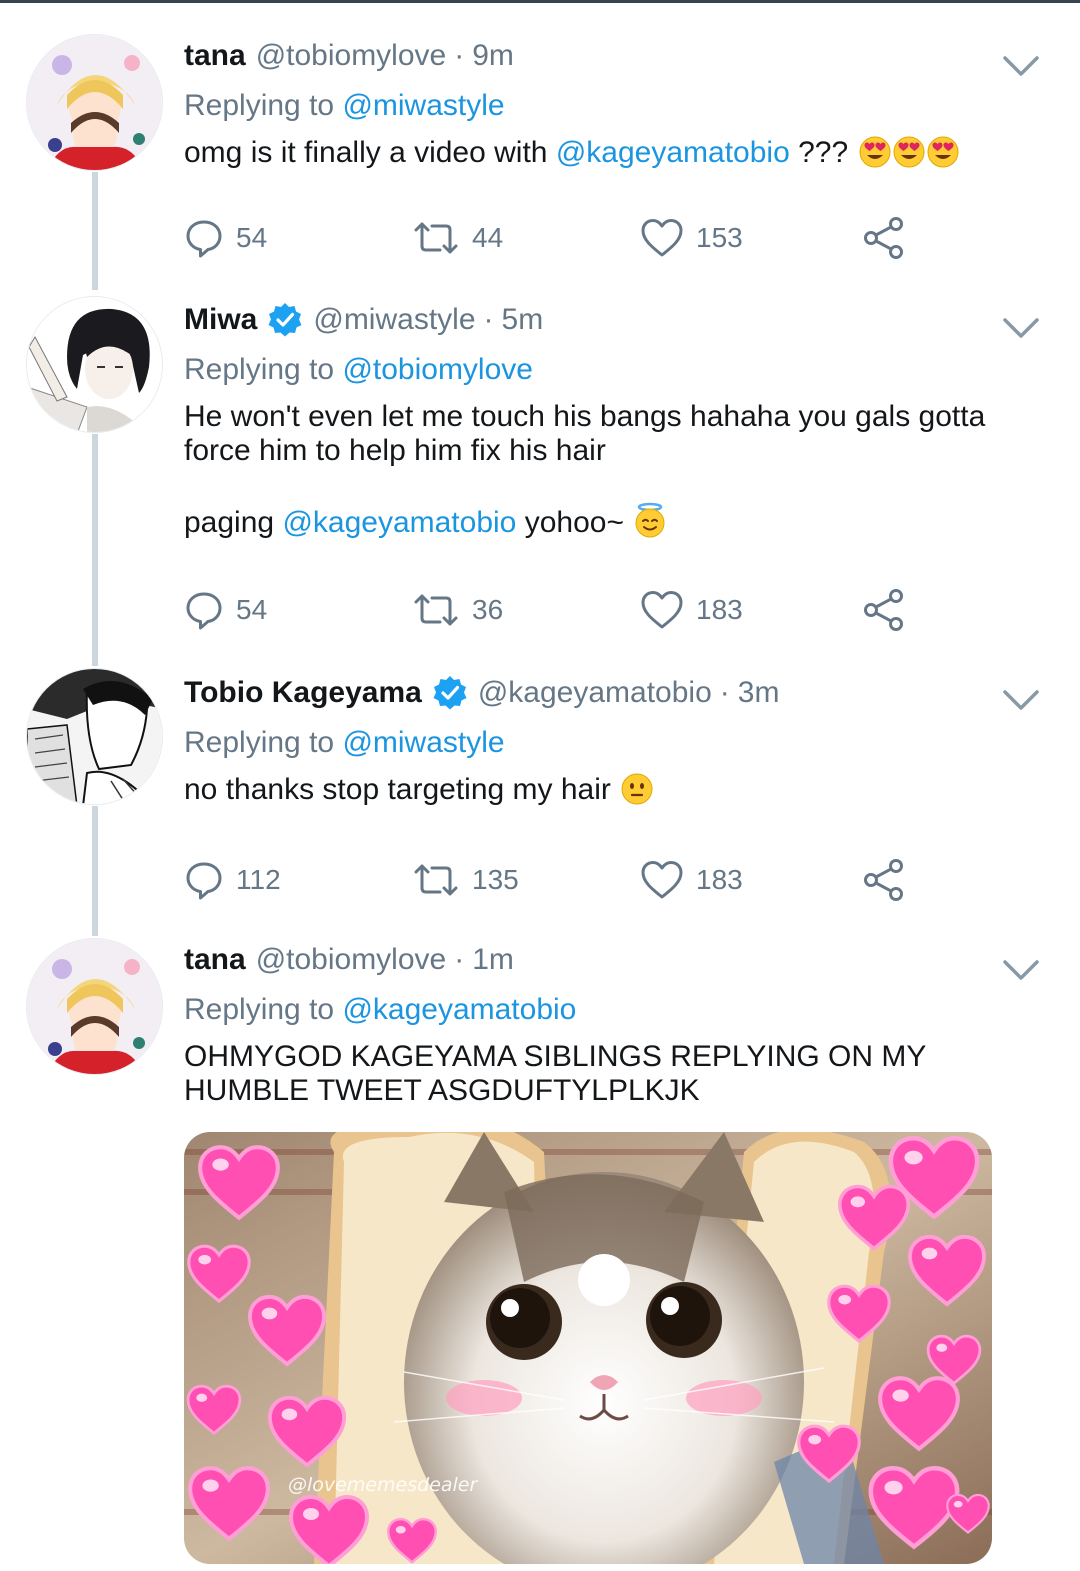  What do you see at coordinates (495, 879) in the screenshot?
I see `retweet-count: 135` at bounding box center [495, 879].